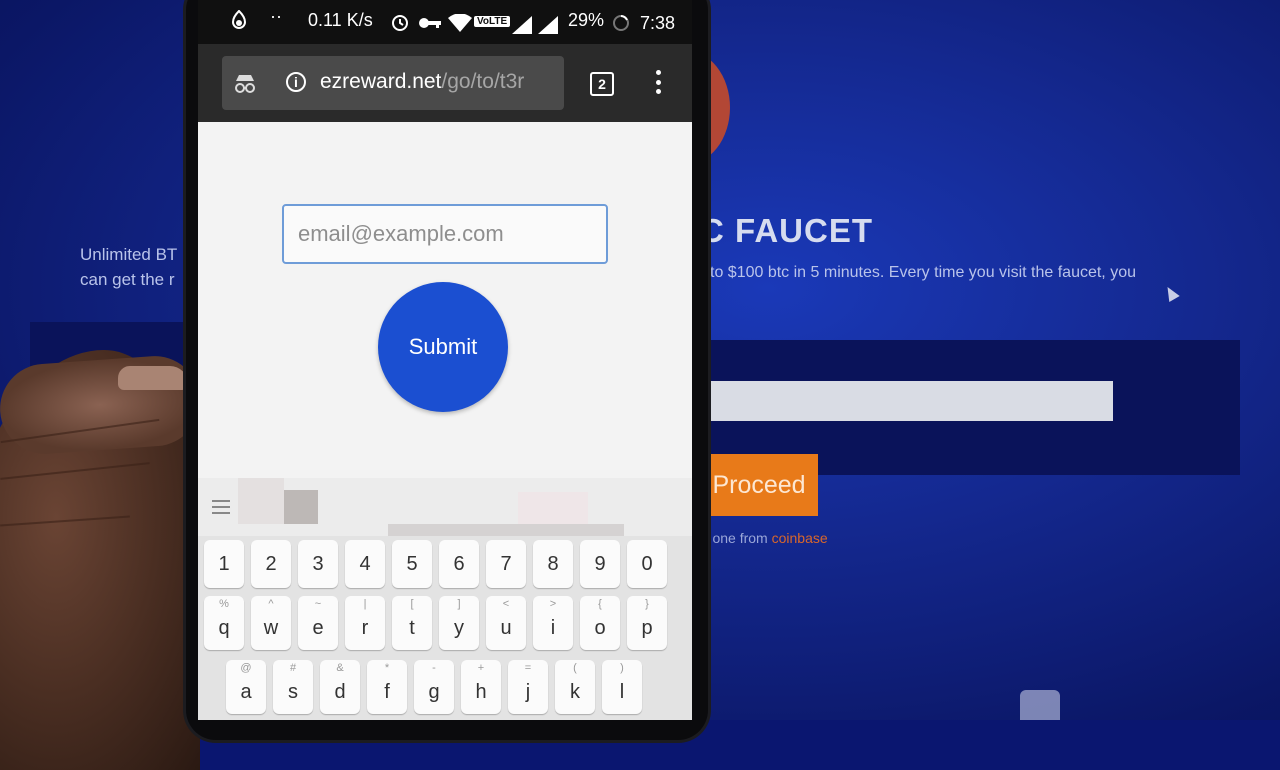  I want to click on vpn-key-icon, so click(430, 24).